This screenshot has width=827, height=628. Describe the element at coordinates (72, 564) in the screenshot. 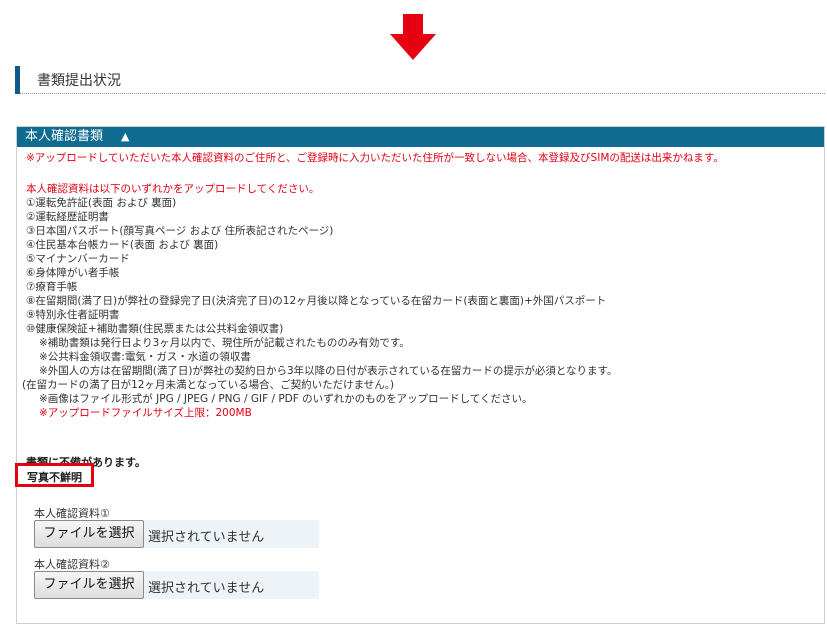

I see `upload-label-2: 本人確認資料②` at that location.